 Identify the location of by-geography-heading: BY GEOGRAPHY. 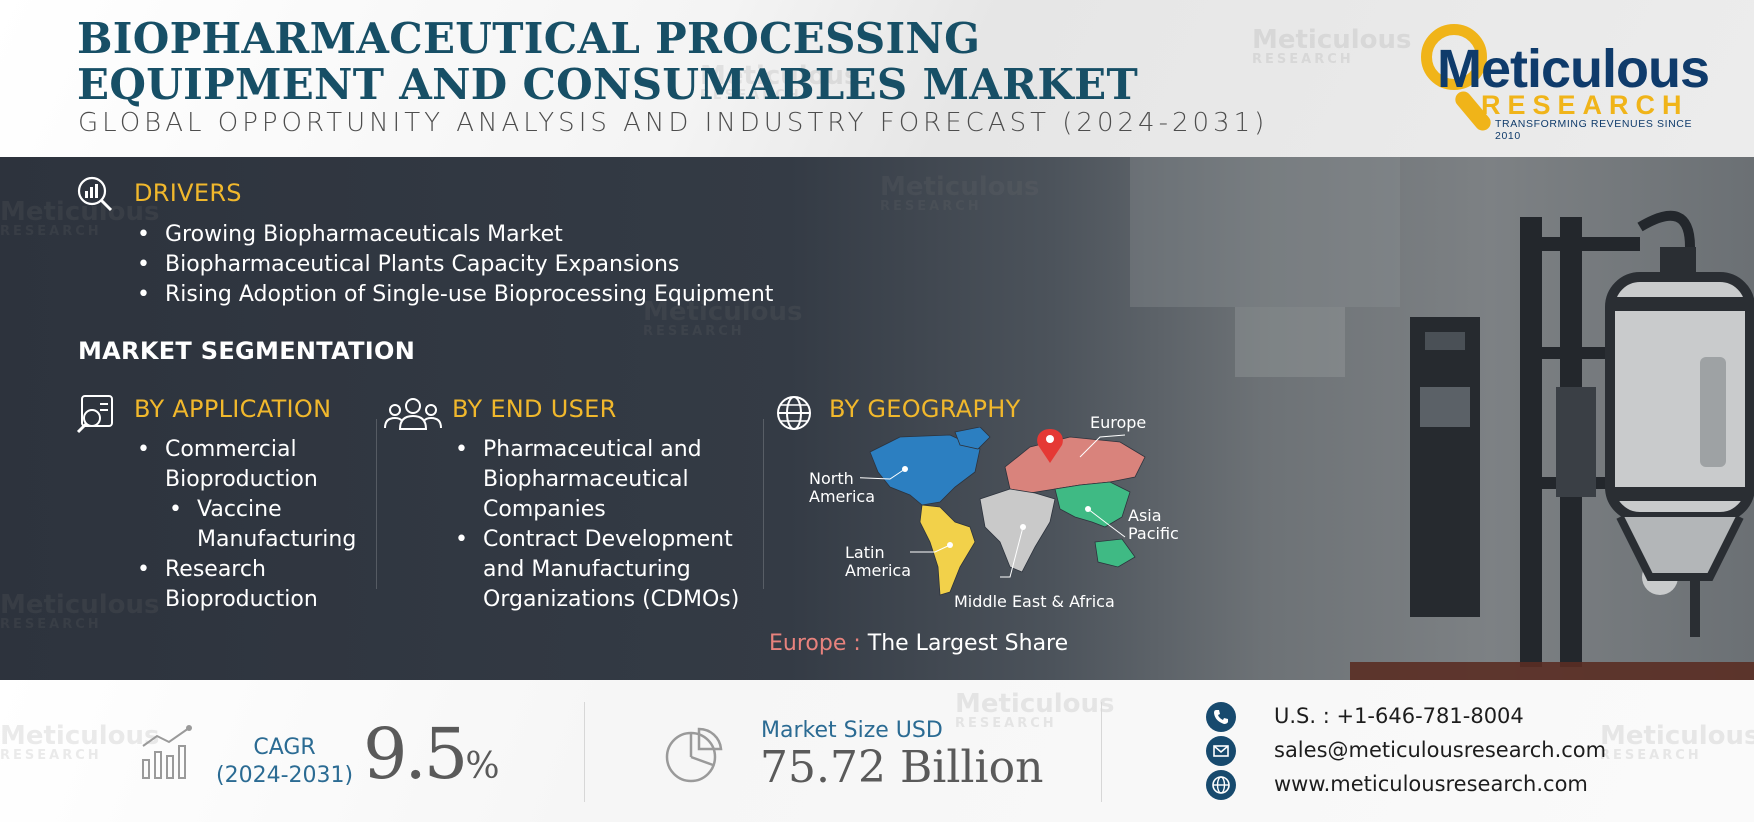
(925, 409).